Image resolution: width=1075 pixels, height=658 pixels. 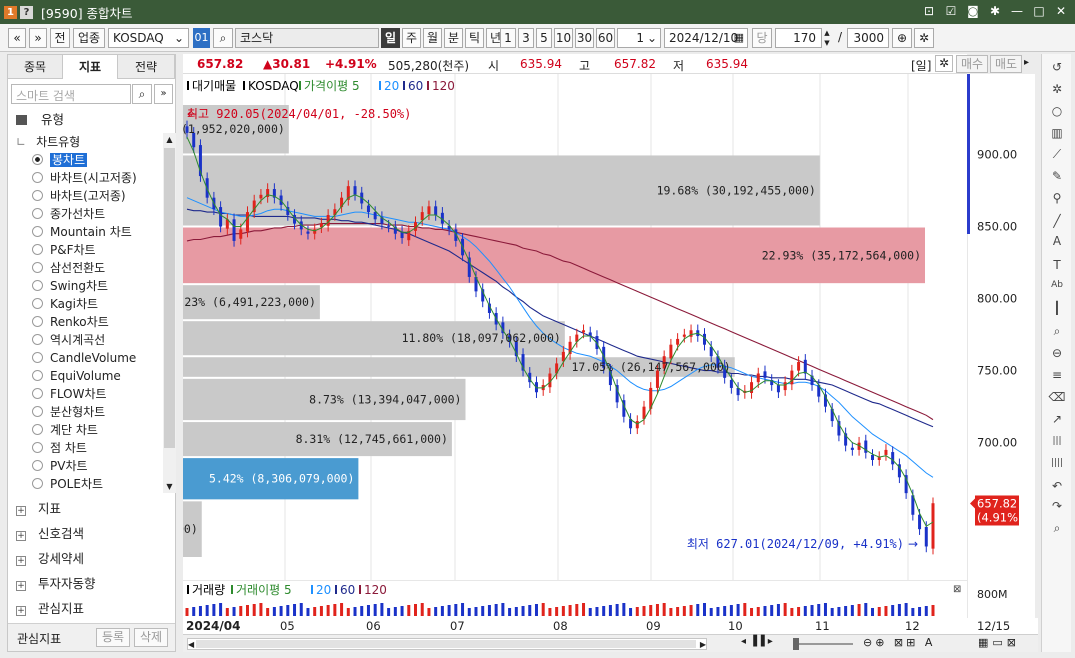 What do you see at coordinates (60, 160) in the screenshot?
I see `chart-type-item: 봉차트` at bounding box center [60, 160].